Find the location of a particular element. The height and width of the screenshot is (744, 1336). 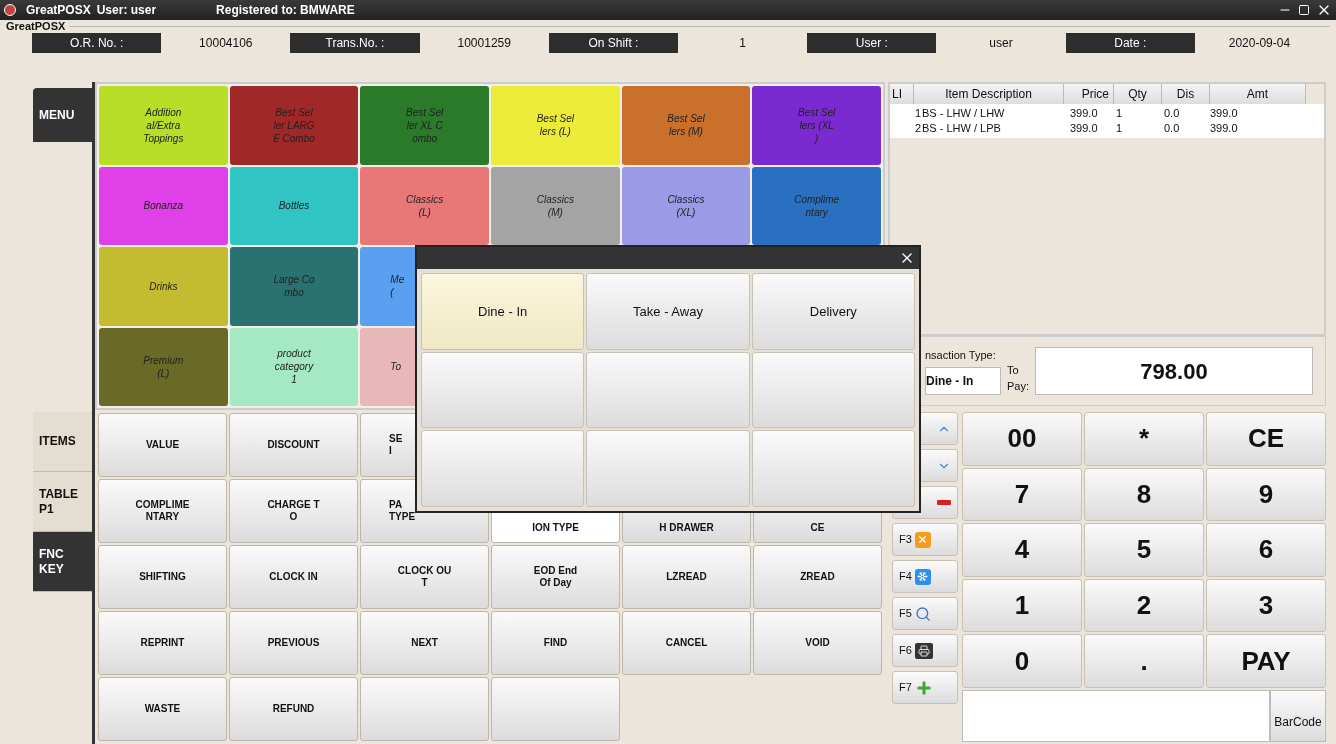

function-key: CLOCK IN is located at coordinates (293, 577).